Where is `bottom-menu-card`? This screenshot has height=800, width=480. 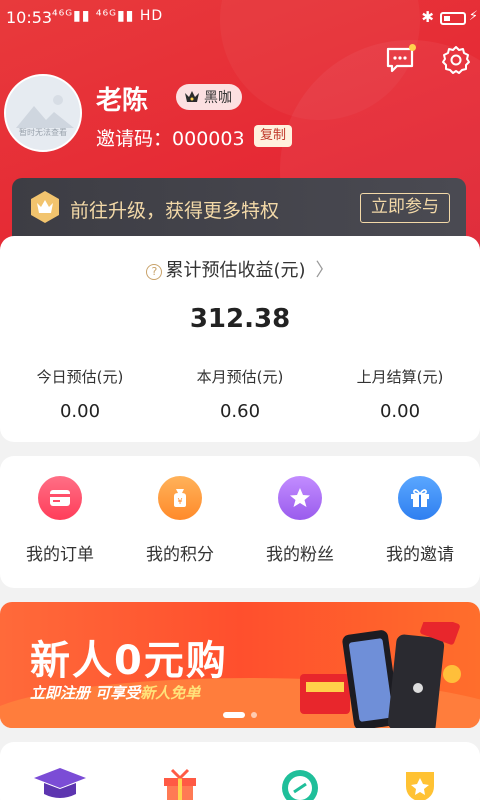 bottom-menu-card is located at coordinates (240, 771).